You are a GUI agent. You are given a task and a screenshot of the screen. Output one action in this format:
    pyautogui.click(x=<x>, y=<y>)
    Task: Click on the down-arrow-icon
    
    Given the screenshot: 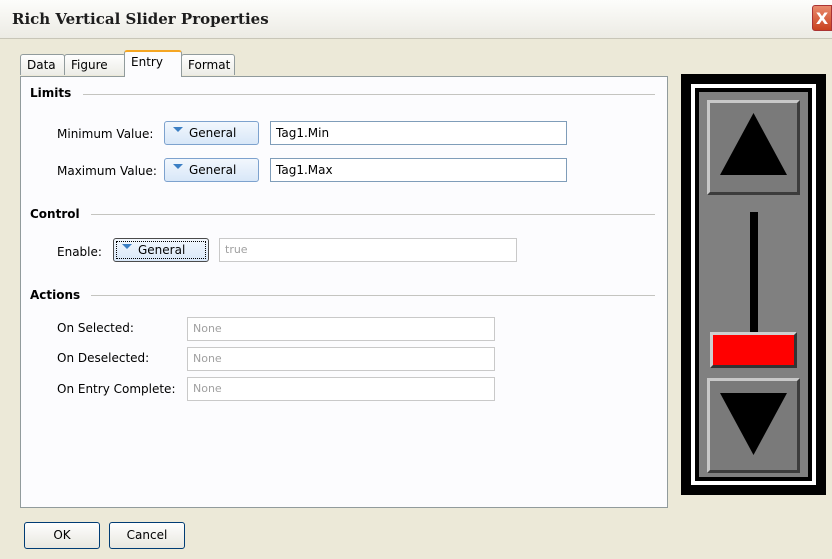 What is the action you would take?
    pyautogui.click(x=753, y=424)
    